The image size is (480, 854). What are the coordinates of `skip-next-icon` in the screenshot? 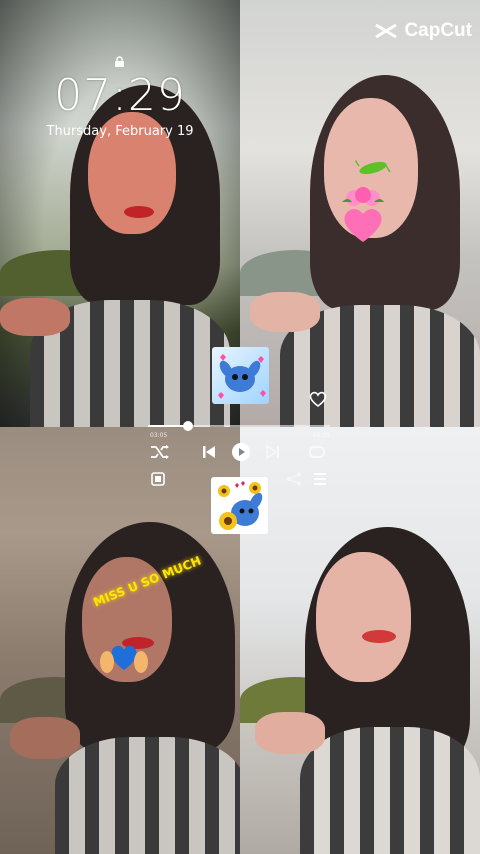 It's located at (272, 452).